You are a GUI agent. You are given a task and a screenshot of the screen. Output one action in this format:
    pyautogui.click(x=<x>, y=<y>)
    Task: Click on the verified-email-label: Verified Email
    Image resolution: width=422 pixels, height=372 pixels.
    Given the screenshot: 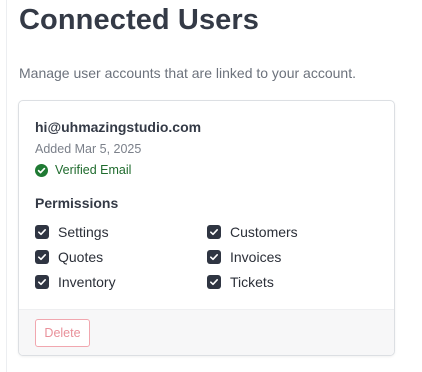 What is the action you would take?
    pyautogui.click(x=93, y=170)
    